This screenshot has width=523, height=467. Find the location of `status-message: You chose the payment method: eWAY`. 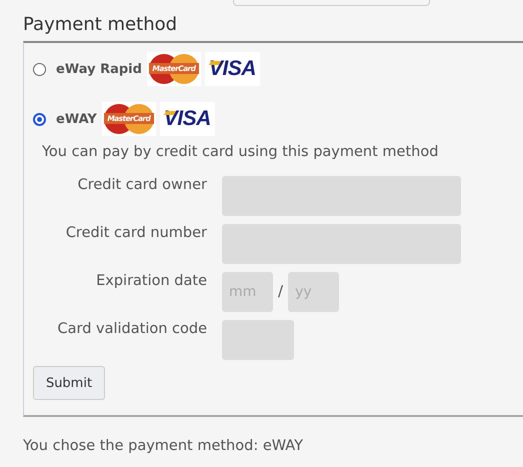

status-message: You chose the payment method: eWAY is located at coordinates (163, 445).